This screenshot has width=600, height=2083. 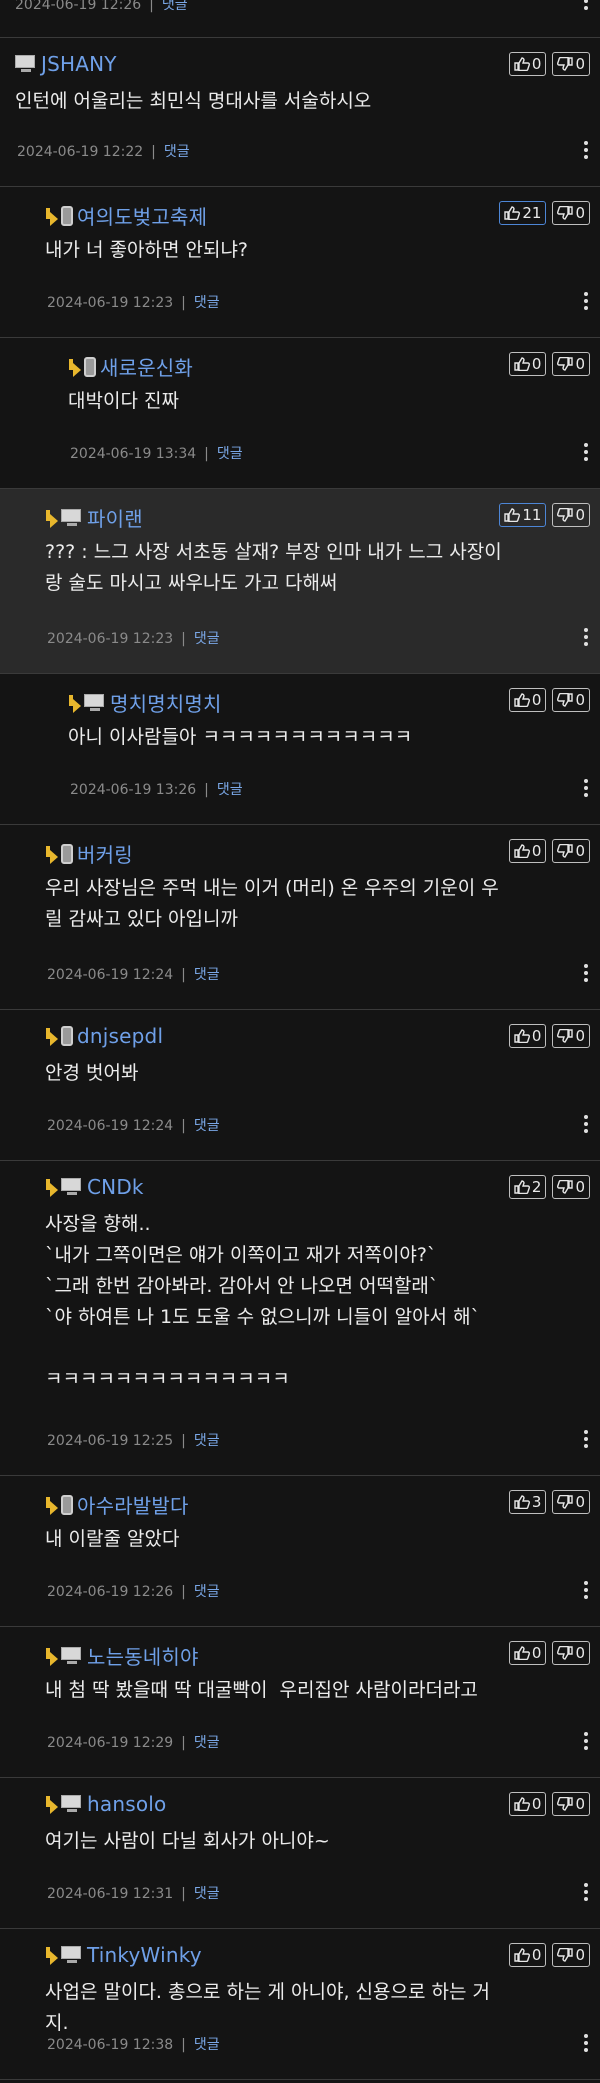 I want to click on upvote-button: 3, so click(x=527, y=1502).